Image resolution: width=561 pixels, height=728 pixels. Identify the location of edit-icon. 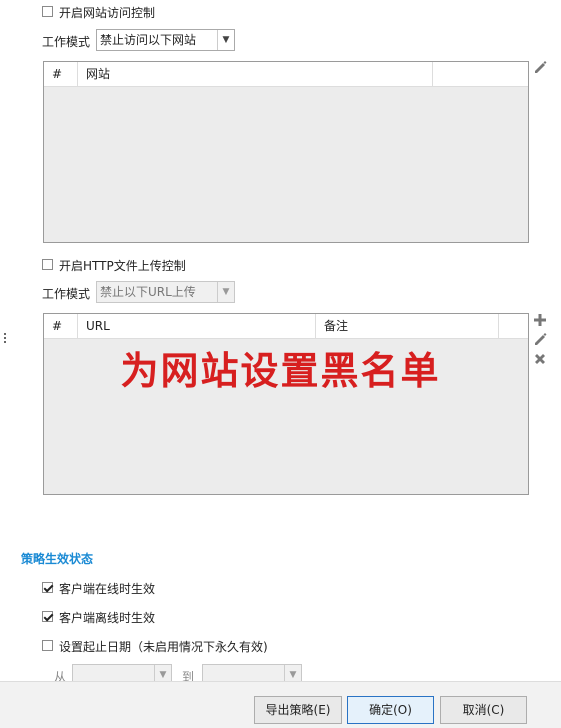
(540, 67).